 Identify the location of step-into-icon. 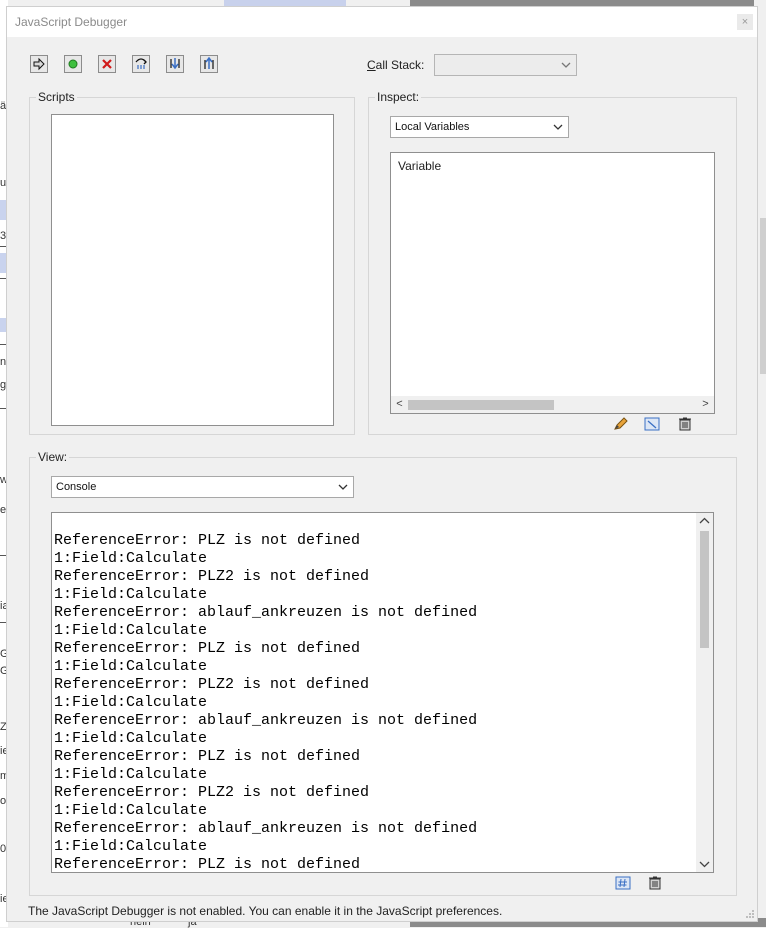
(175, 64).